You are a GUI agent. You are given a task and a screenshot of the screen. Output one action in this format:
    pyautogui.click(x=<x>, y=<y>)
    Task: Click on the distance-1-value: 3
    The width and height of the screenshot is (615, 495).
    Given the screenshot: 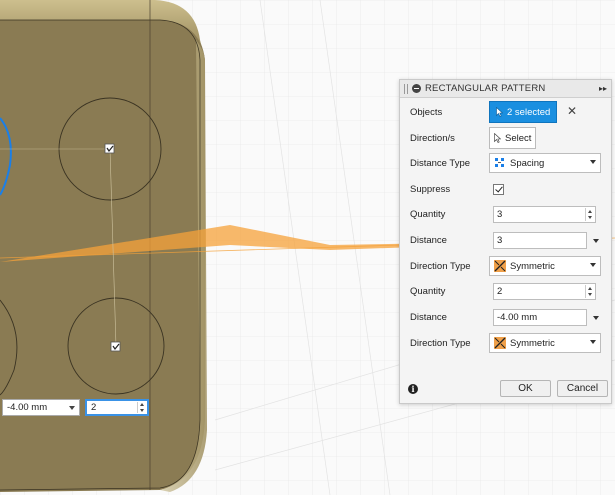 What is the action you would take?
    pyautogui.click(x=500, y=240)
    